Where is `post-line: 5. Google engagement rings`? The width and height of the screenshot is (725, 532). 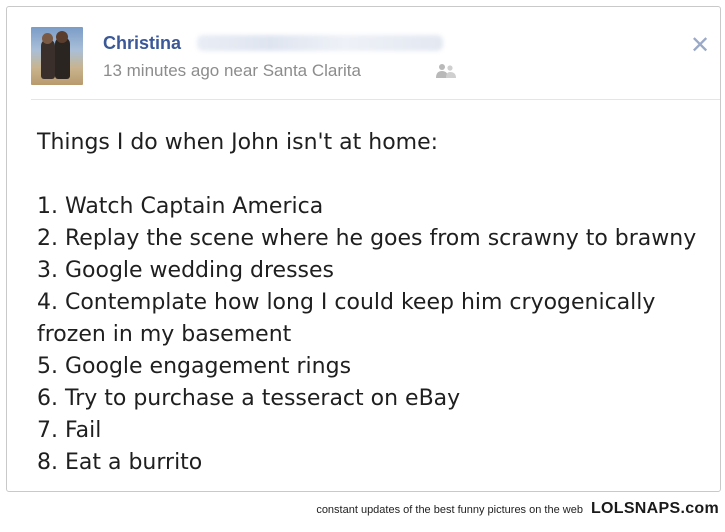 post-line: 5. Google engagement rings is located at coordinates (194, 366).